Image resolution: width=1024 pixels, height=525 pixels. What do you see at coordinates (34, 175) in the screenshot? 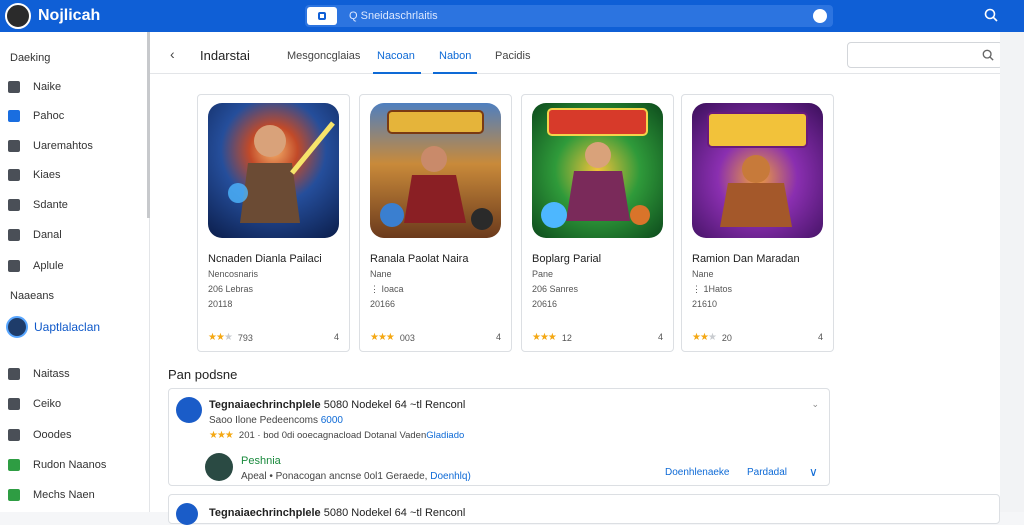
I see `sidebar-item-kiaes: Kiaes` at bounding box center [34, 175].